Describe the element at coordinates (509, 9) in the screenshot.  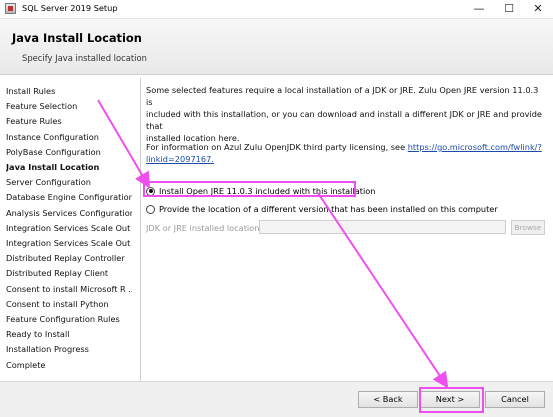
I see `maximize-icon: ☐` at that location.